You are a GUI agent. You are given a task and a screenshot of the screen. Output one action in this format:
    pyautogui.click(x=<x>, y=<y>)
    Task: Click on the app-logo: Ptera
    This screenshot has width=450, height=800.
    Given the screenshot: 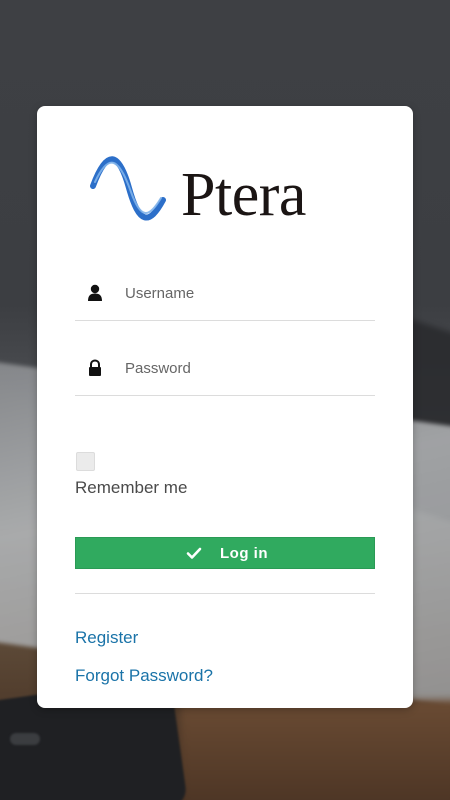 What is the action you would take?
    pyautogui.click(x=229, y=193)
    